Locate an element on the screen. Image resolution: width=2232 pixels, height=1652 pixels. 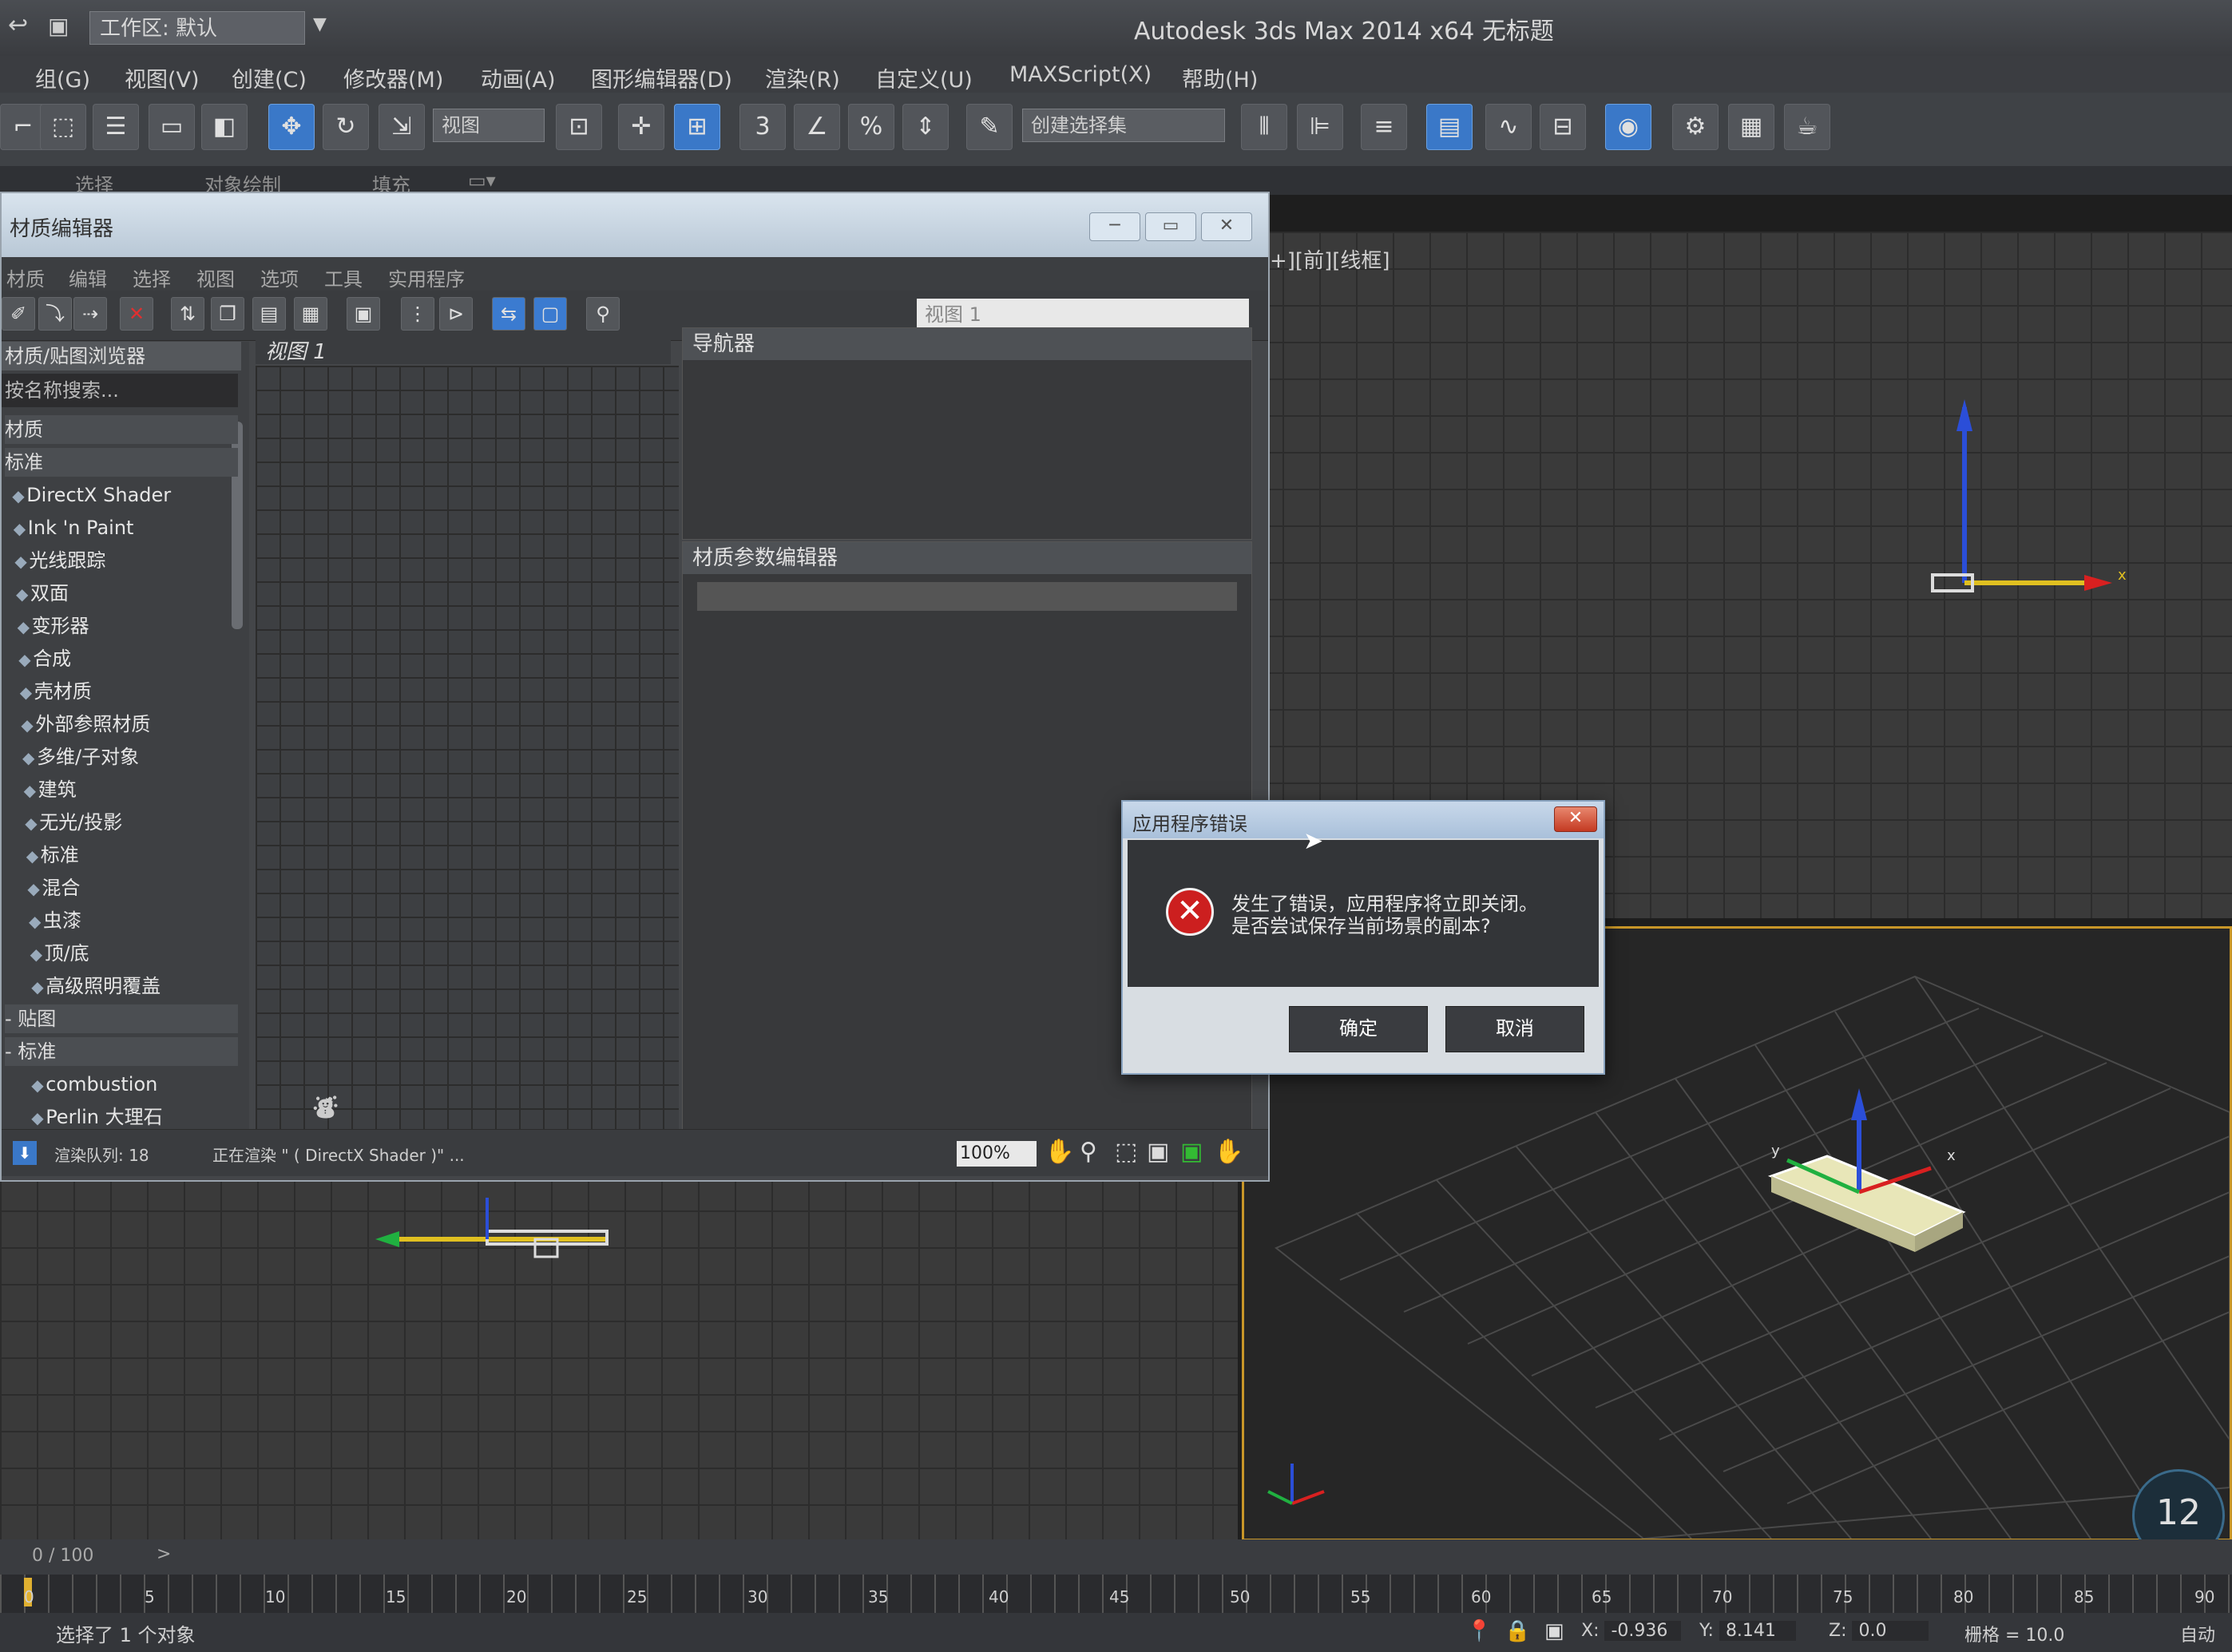
rendered-frame-icon: ▦ is located at coordinates (1751, 127).